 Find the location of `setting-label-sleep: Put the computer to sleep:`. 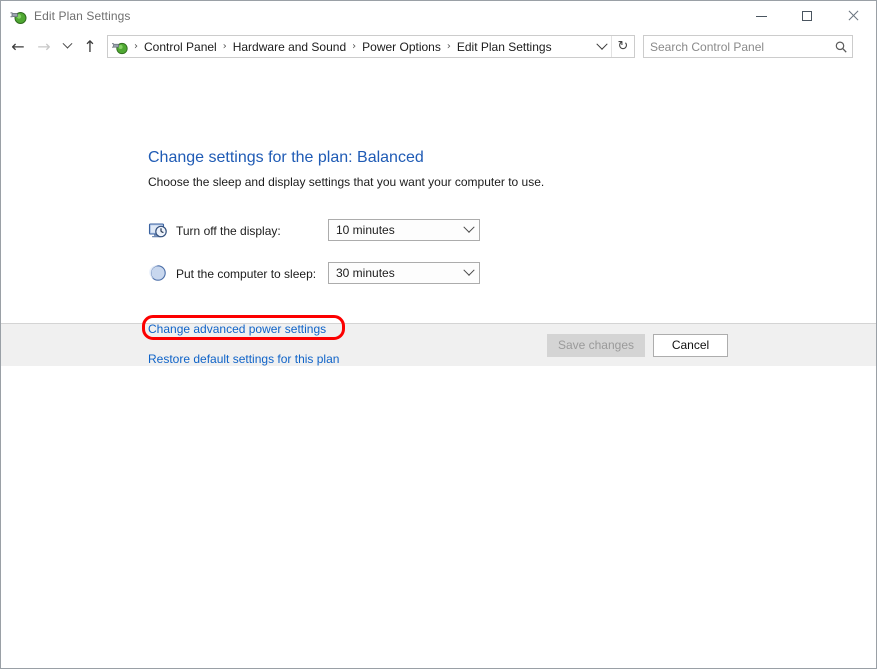

setting-label-sleep: Put the computer to sleep: is located at coordinates (246, 274).